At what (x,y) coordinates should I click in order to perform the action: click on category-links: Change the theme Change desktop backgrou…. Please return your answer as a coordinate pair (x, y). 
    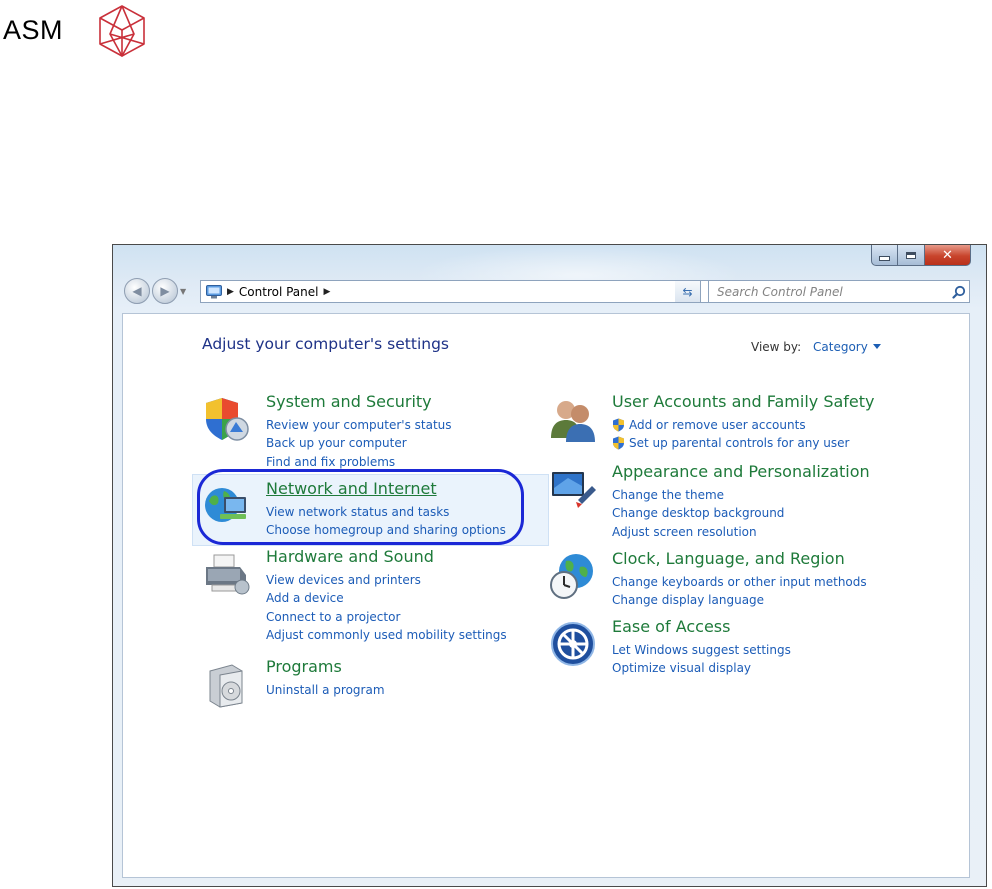
    Looking at the image, I should click on (698, 513).